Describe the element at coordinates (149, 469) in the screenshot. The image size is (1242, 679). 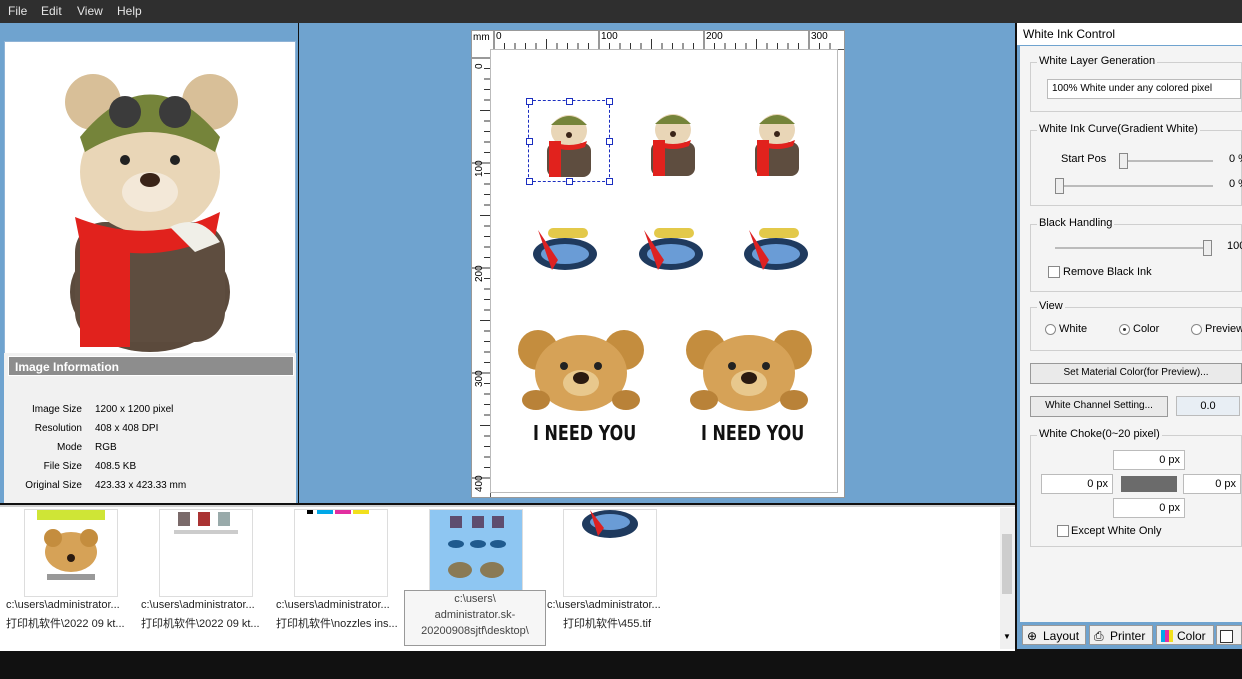
I see `info-row-filesize: File Size 408.5 KB` at that location.